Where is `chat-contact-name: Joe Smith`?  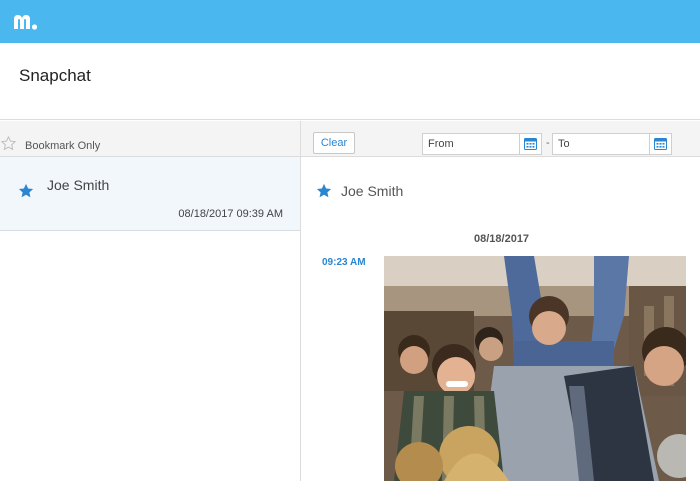
chat-contact-name: Joe Smith is located at coordinates (372, 191).